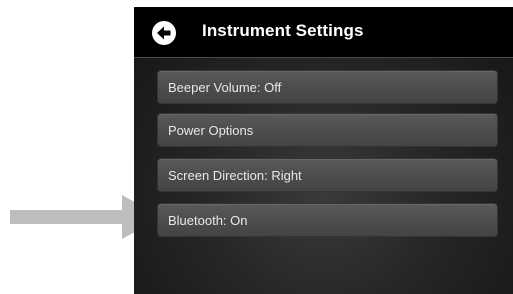 Image resolution: width=513 pixels, height=294 pixels. Describe the element at coordinates (327, 130) in the screenshot. I see `power-options-button: Power Options` at that location.